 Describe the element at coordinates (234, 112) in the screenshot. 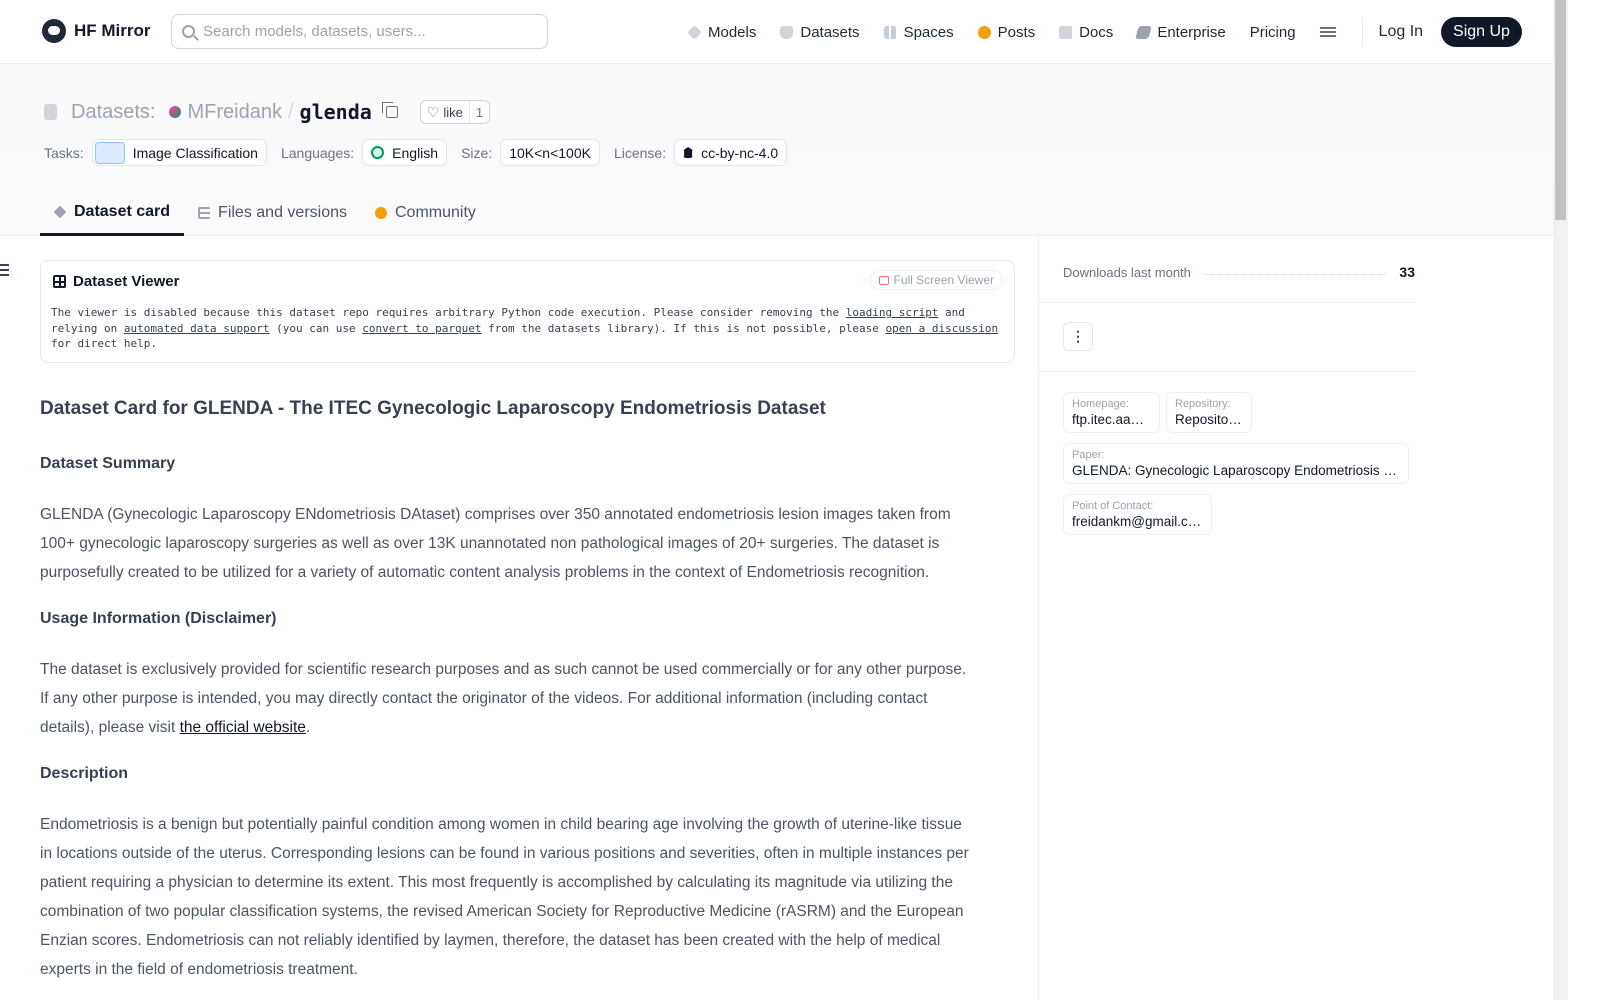

I see `owner-link: MFreidank` at that location.